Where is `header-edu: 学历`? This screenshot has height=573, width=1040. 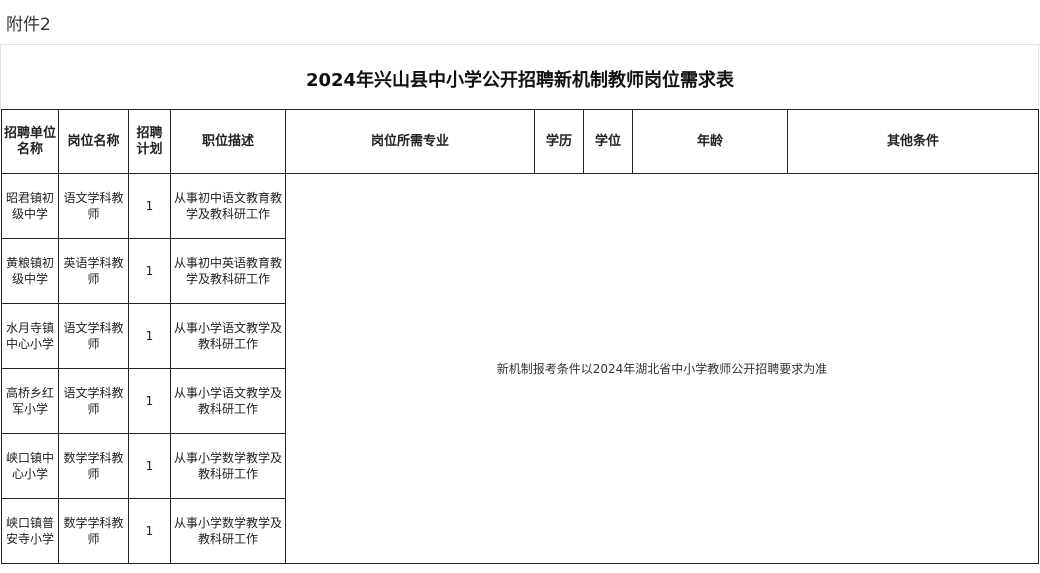 header-edu: 学历 is located at coordinates (559, 141).